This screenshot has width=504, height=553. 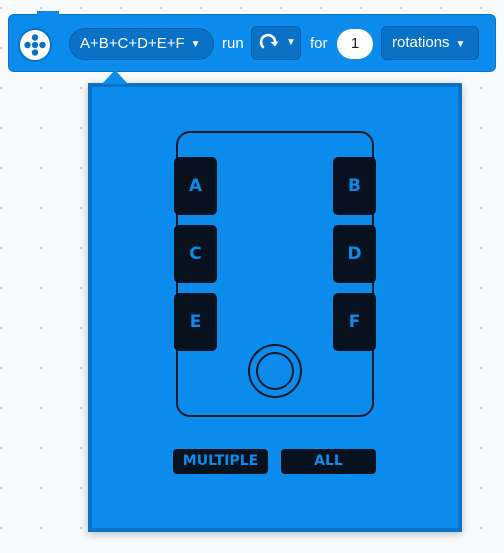 What do you see at coordinates (233, 43) in the screenshot?
I see `run-label: run` at bounding box center [233, 43].